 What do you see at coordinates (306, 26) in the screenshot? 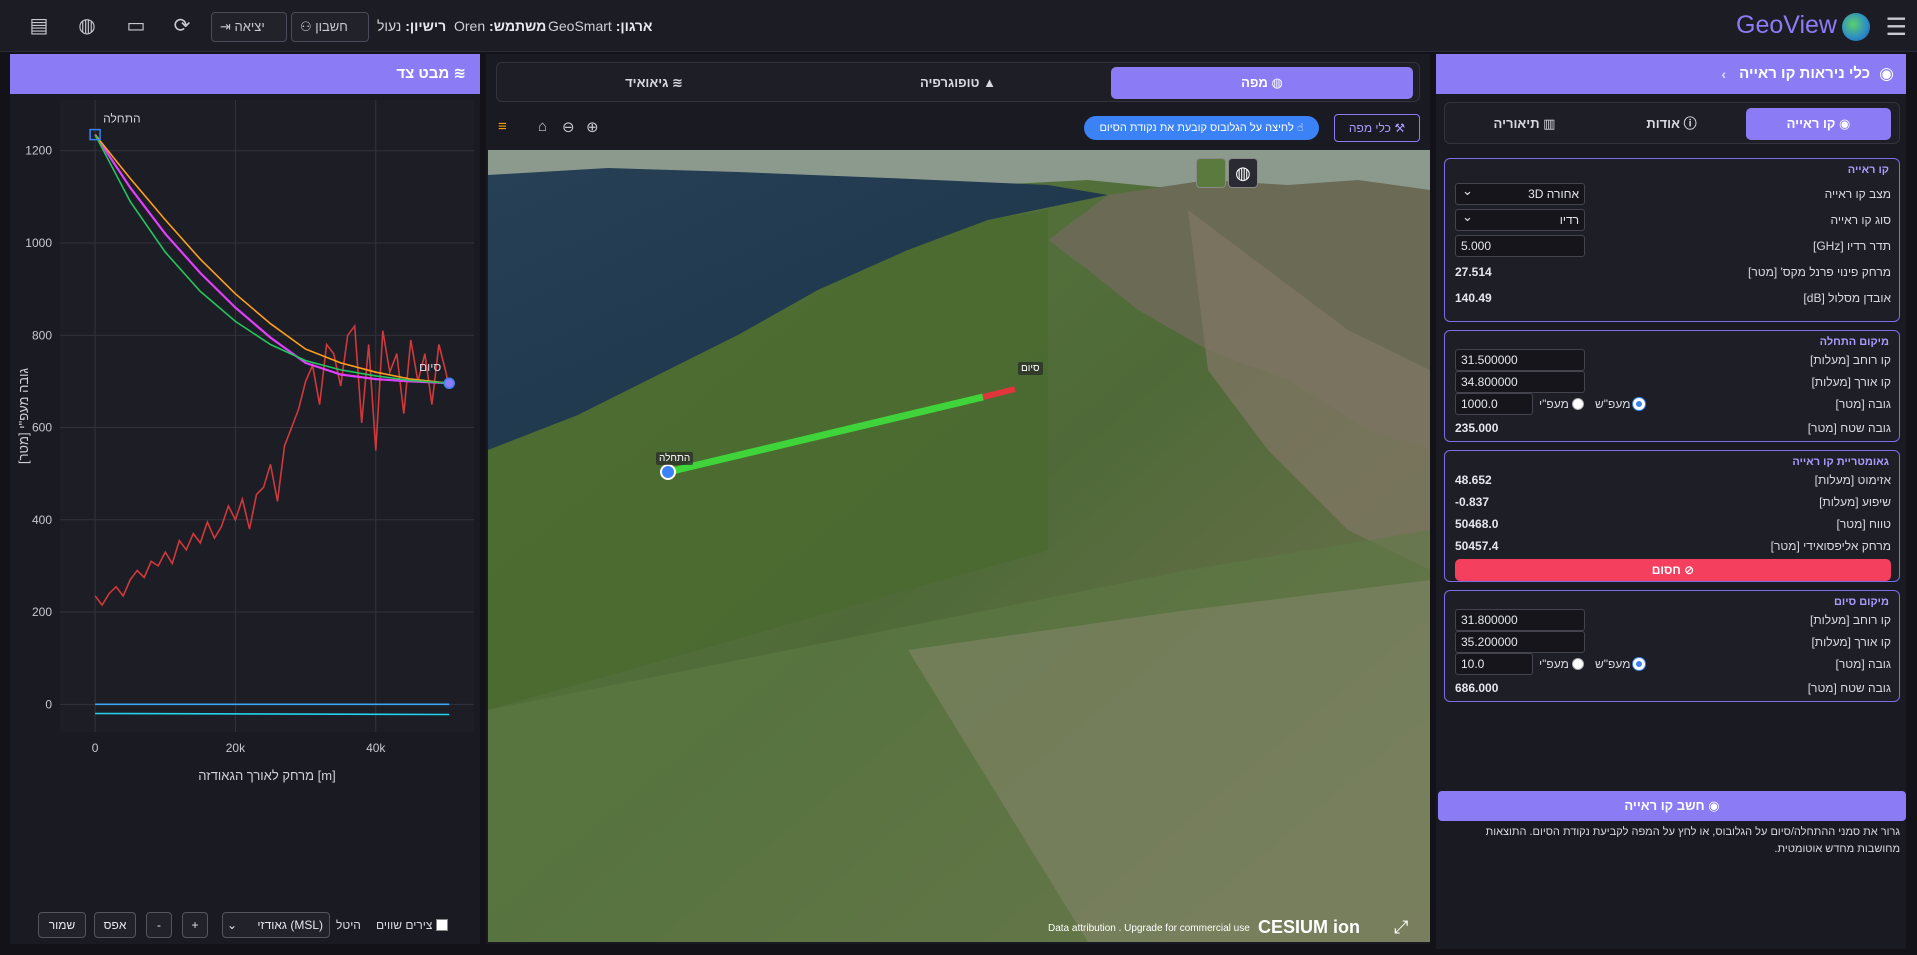
I see `account-icon: ⚇` at bounding box center [306, 26].